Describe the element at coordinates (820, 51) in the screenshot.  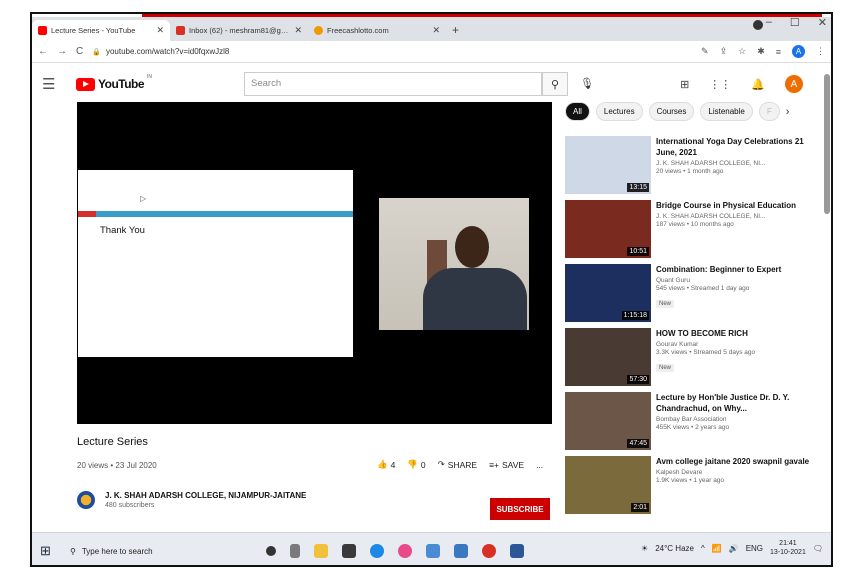
I see `browser-menu-icon: ⋮` at that location.